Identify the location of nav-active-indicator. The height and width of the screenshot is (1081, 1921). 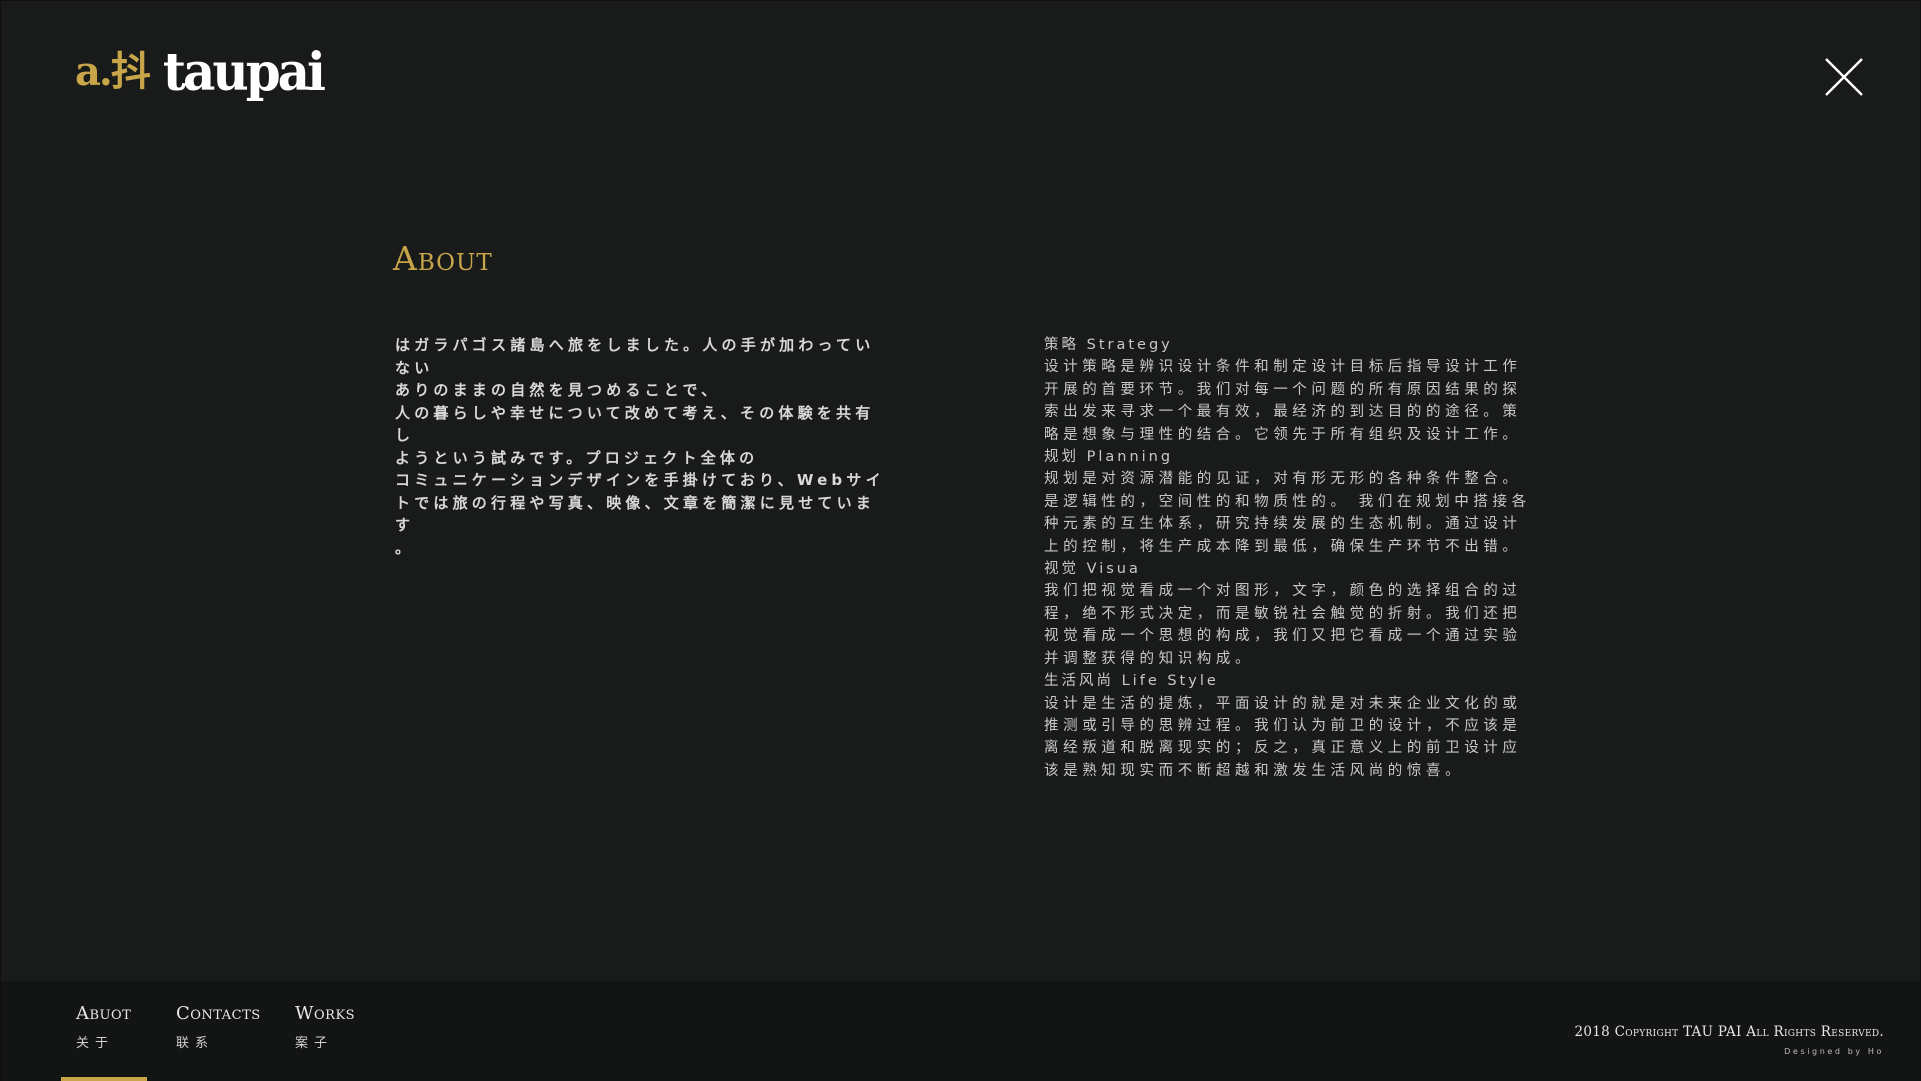
(104, 1079).